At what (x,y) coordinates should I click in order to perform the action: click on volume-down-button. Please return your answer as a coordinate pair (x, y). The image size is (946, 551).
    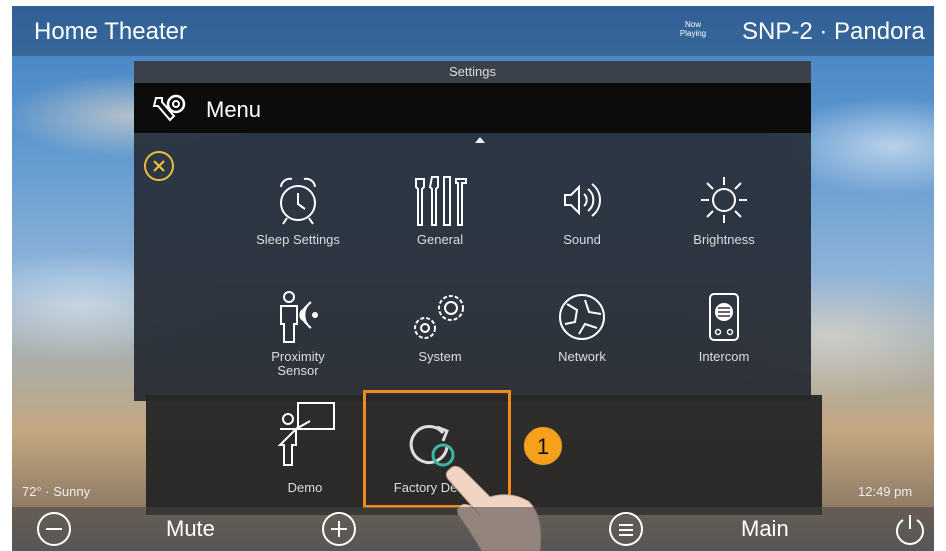
    Looking at the image, I should click on (54, 529).